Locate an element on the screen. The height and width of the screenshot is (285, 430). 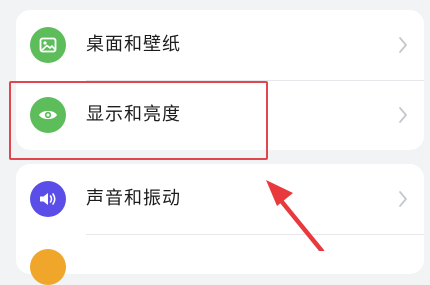
wallpaper-icon is located at coordinates (48, 45).